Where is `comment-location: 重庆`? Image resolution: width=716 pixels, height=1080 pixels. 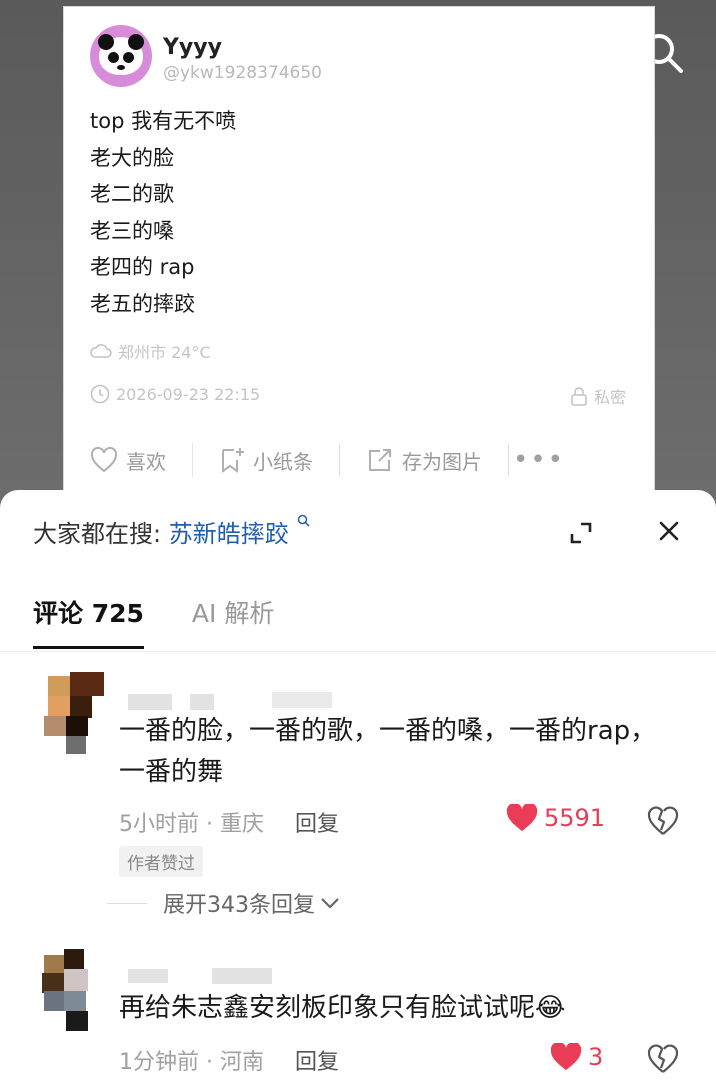 comment-location: 重庆 is located at coordinates (242, 824).